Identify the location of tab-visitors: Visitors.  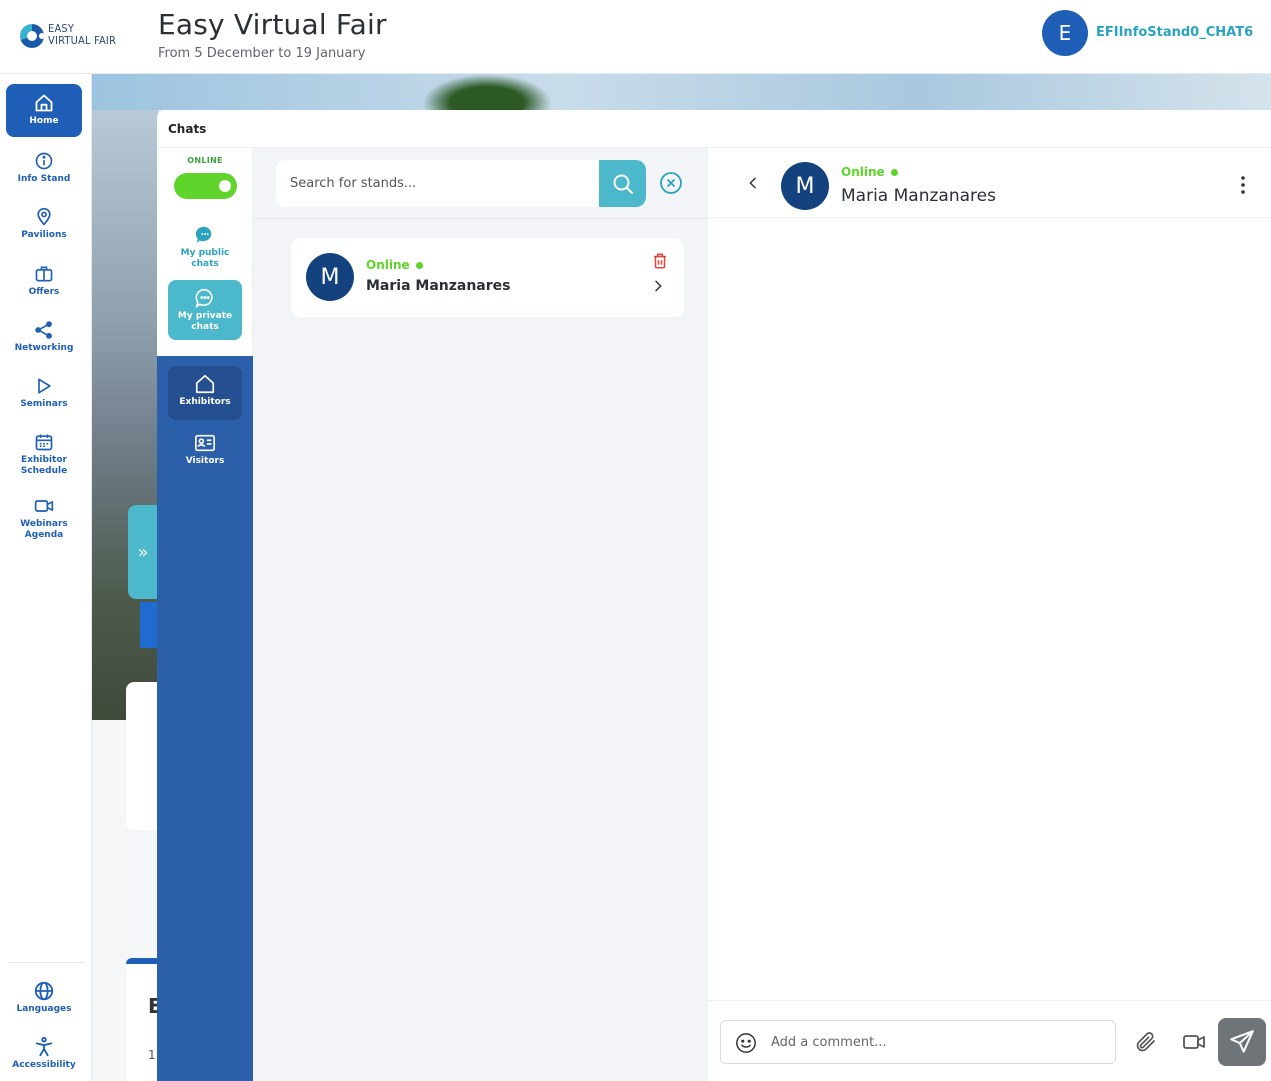
(205, 448).